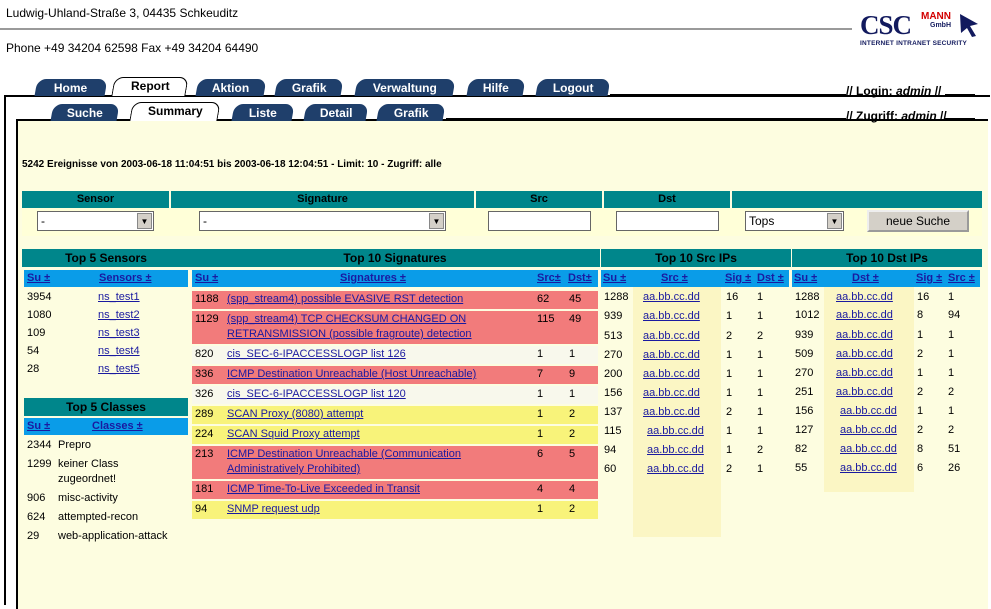 The image size is (991, 609). I want to click on dst_ips-col-sig: Sig ±, so click(929, 278).